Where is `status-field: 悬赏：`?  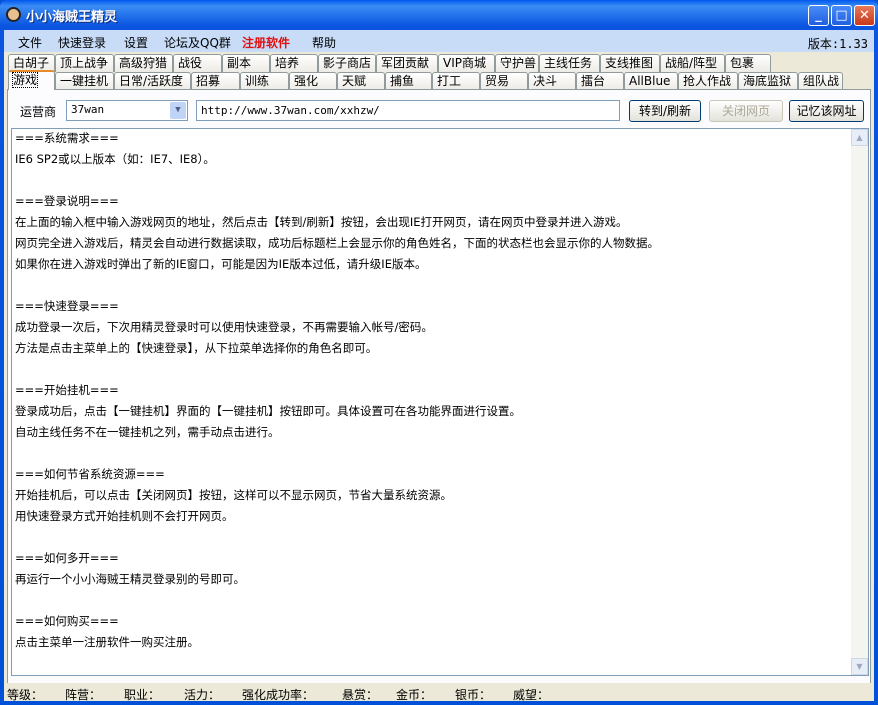 status-field: 悬赏： is located at coordinates (360, 695).